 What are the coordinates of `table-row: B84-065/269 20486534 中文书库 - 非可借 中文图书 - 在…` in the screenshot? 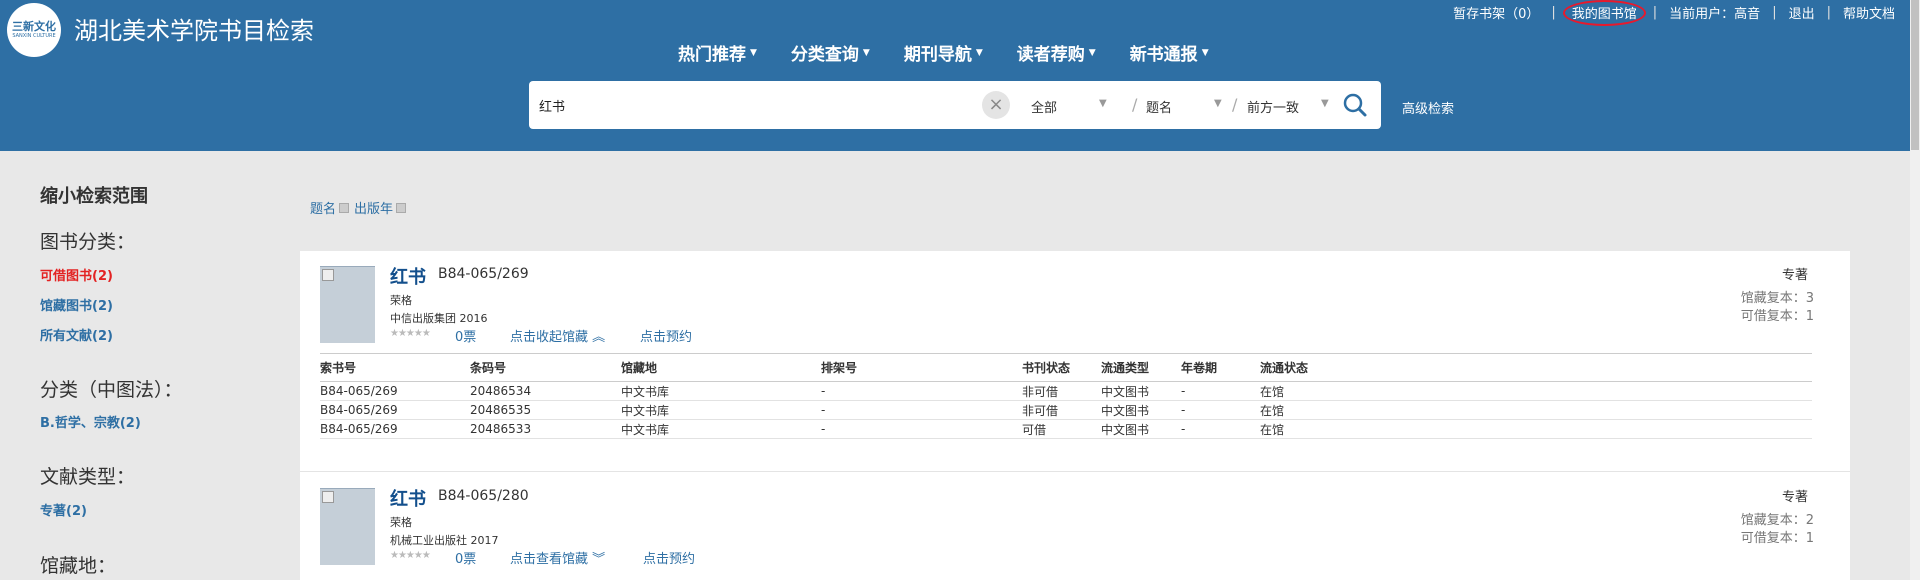 It's located at (1066, 391).